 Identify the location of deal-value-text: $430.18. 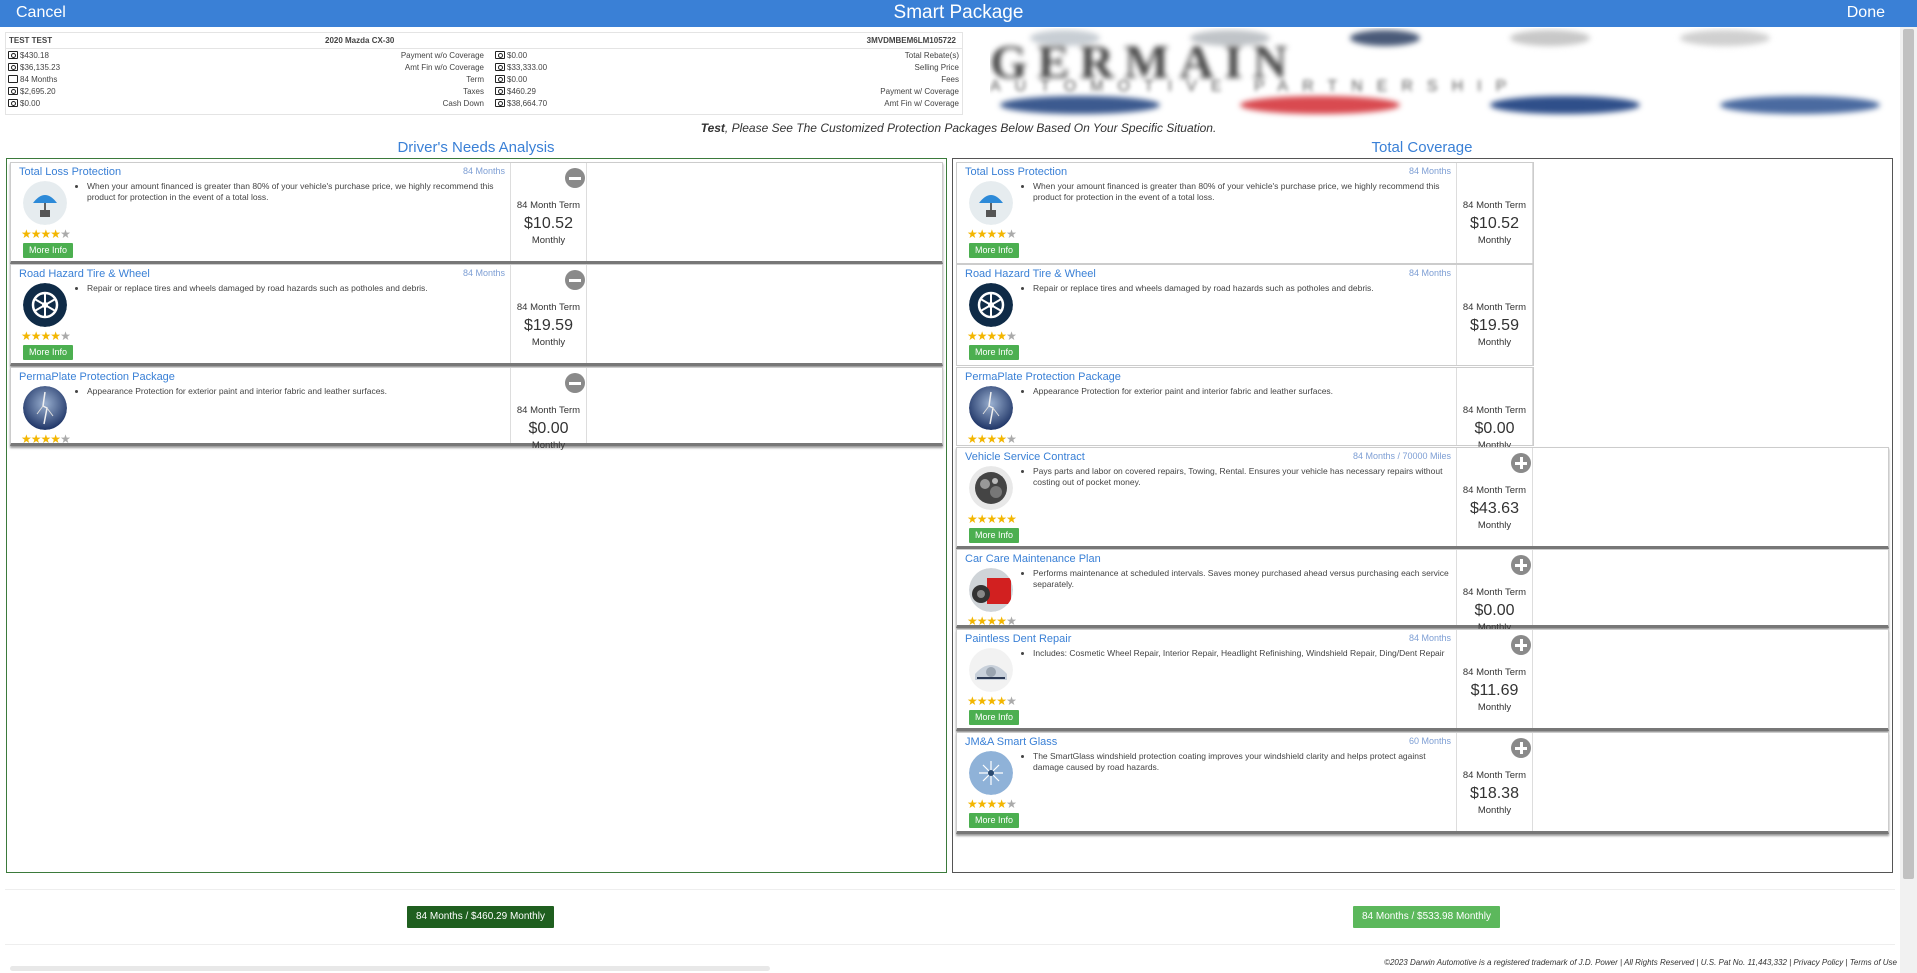
(34, 55).